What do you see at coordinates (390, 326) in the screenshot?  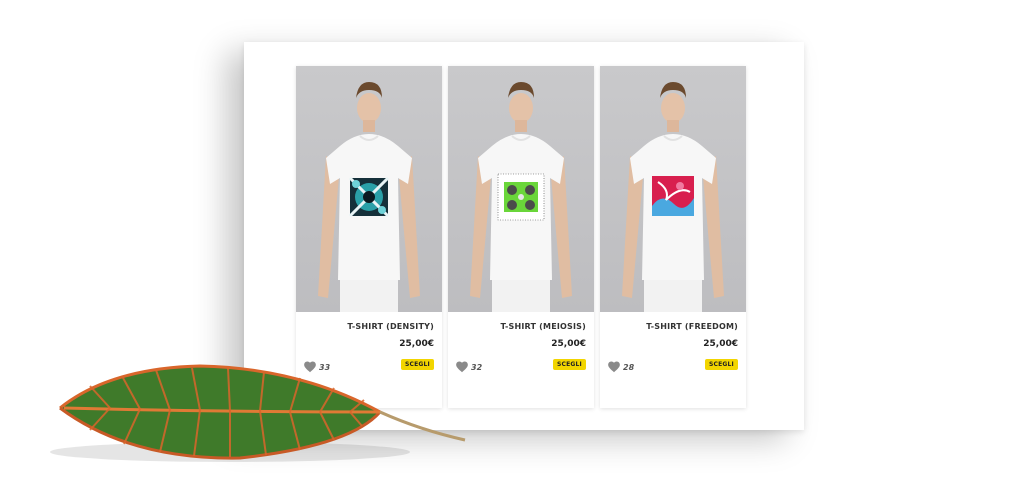 I see `product-title: T-SHIRT (DENSITY)` at bounding box center [390, 326].